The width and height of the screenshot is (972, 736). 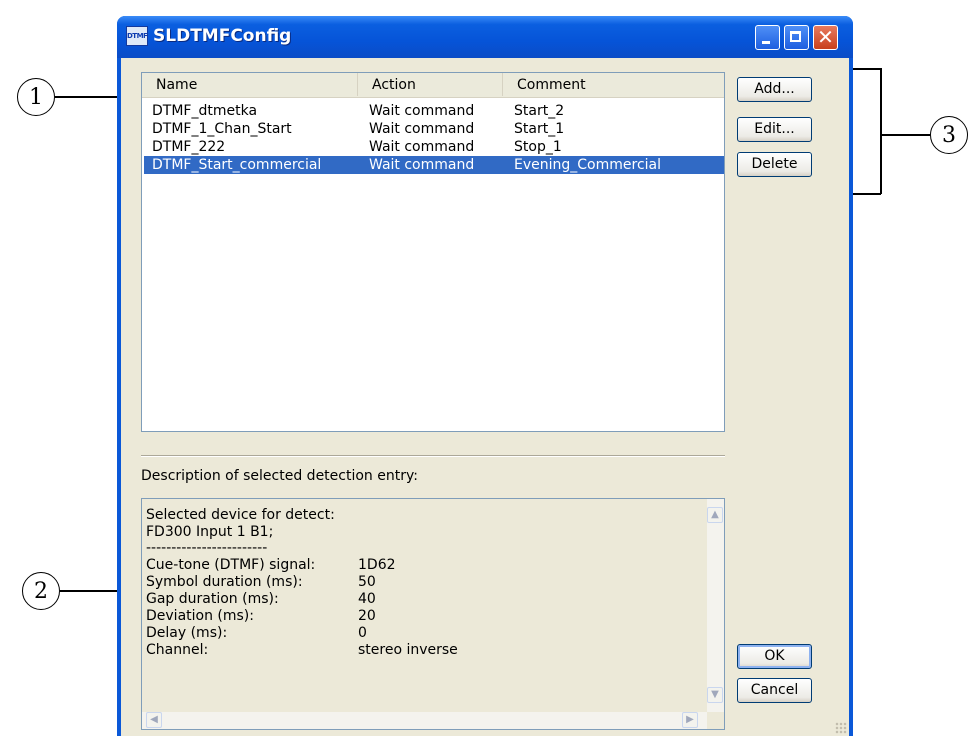 I want to click on close-icon: ✕, so click(x=825, y=37).